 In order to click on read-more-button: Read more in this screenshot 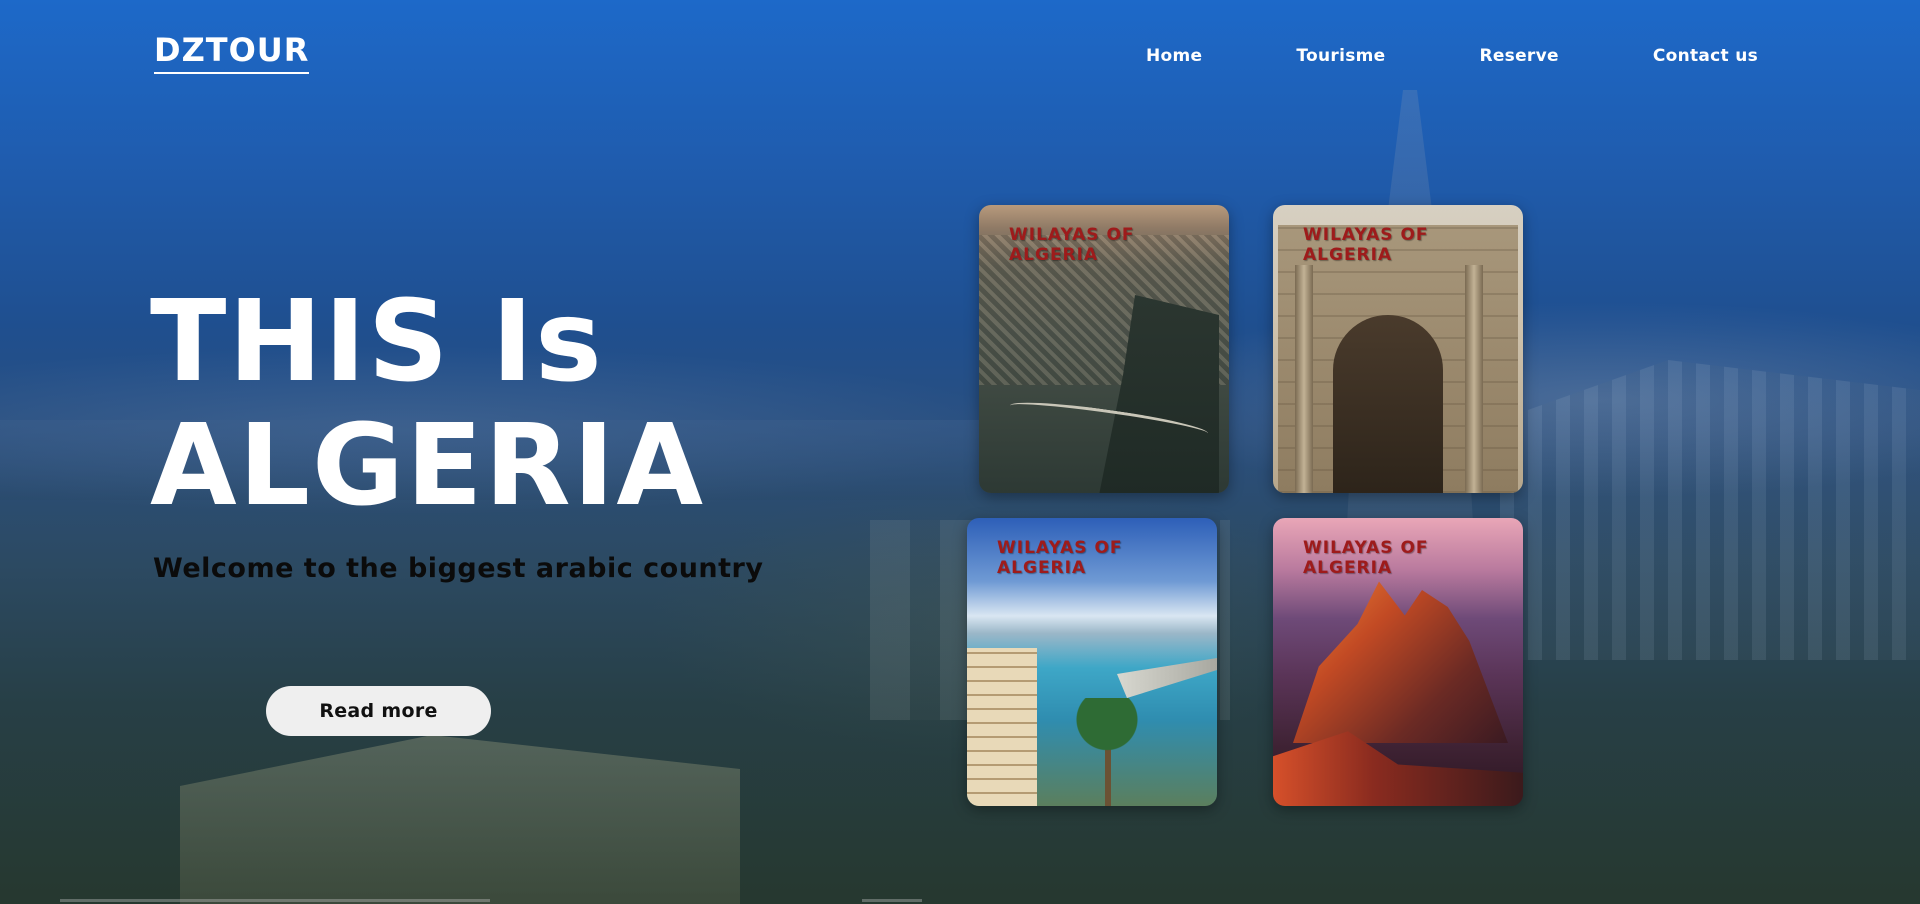, I will do `click(378, 711)`.